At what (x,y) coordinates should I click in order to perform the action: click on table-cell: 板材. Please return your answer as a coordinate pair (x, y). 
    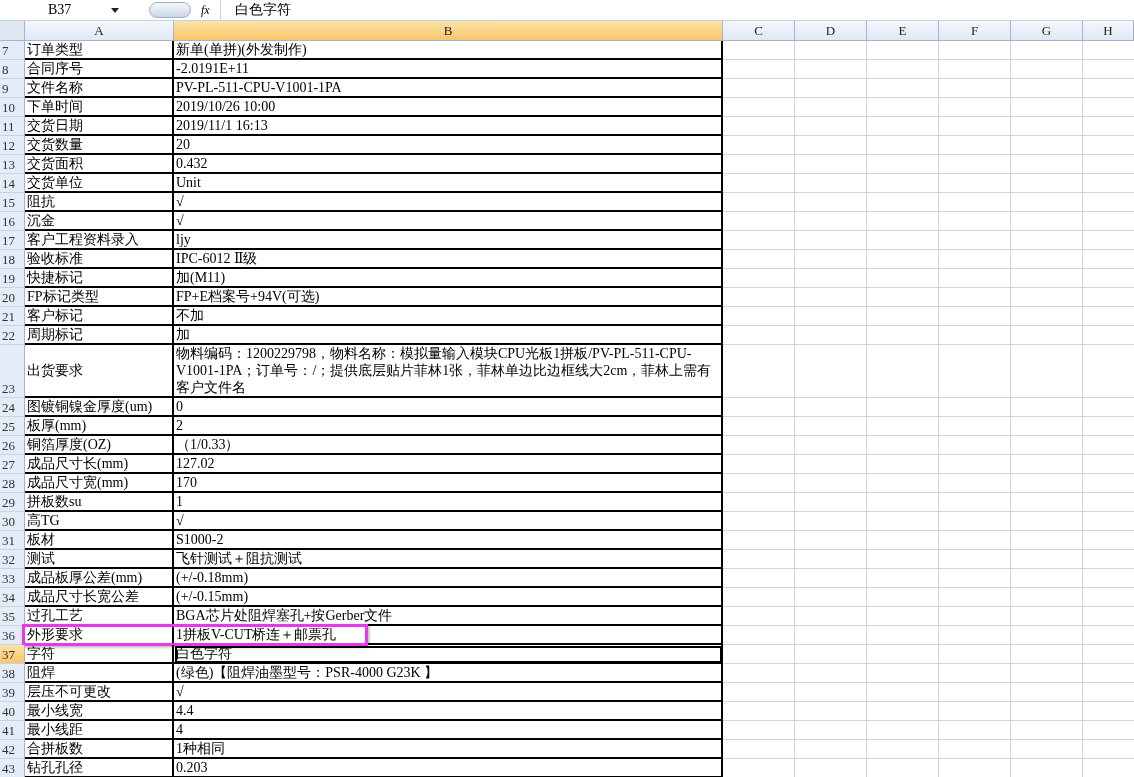
    Looking at the image, I should click on (99, 540).